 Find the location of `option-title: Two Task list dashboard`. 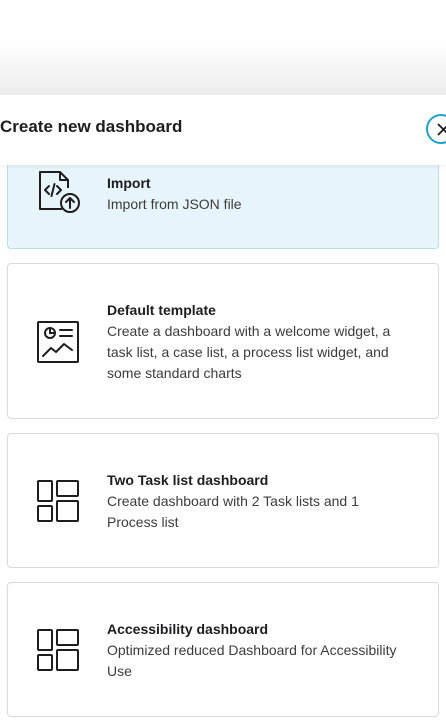

option-title: Two Task list dashboard is located at coordinates (188, 480).